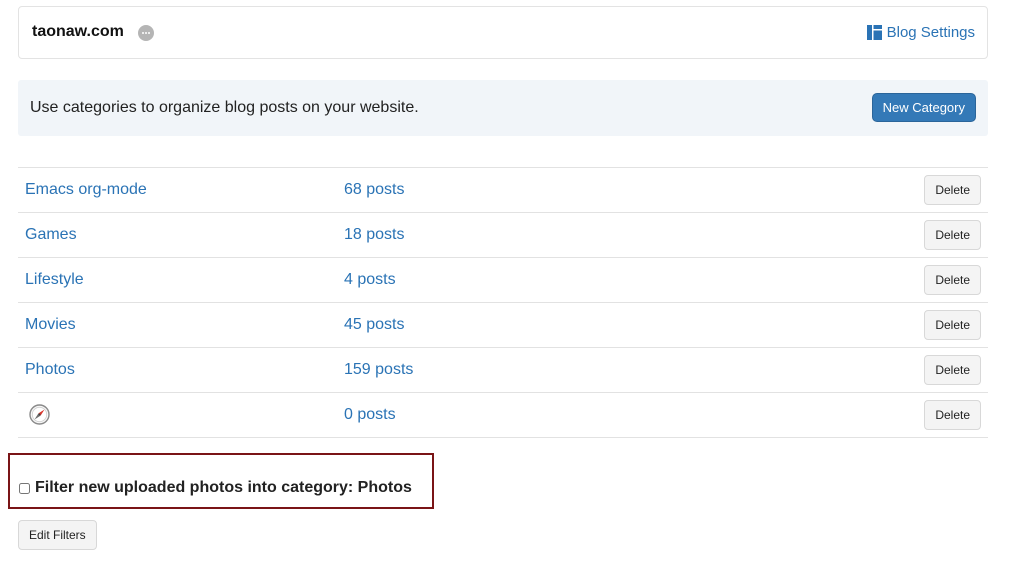 The width and height of the screenshot is (1016, 563). What do you see at coordinates (51, 235) in the screenshot?
I see `category-name-link: Games` at bounding box center [51, 235].